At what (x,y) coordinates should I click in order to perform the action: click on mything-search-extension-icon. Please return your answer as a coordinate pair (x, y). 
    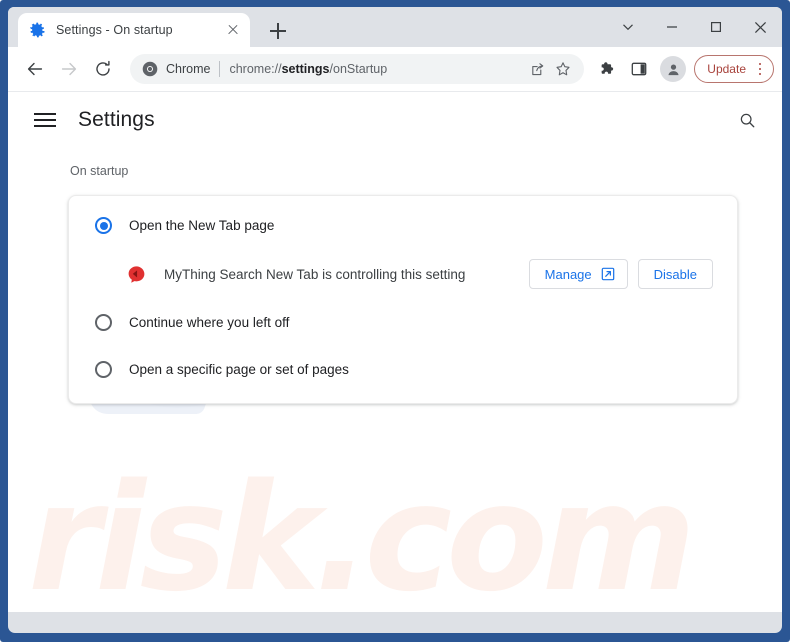
    Looking at the image, I should click on (136, 274).